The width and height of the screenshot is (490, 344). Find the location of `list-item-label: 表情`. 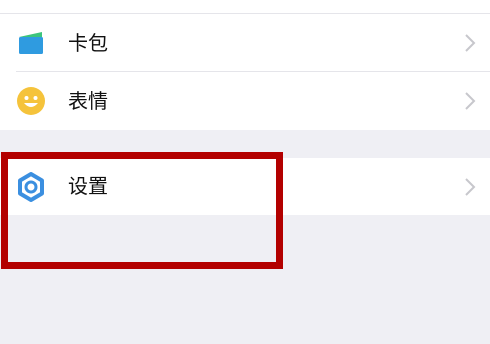

list-item-label: 表情 is located at coordinates (88, 101).